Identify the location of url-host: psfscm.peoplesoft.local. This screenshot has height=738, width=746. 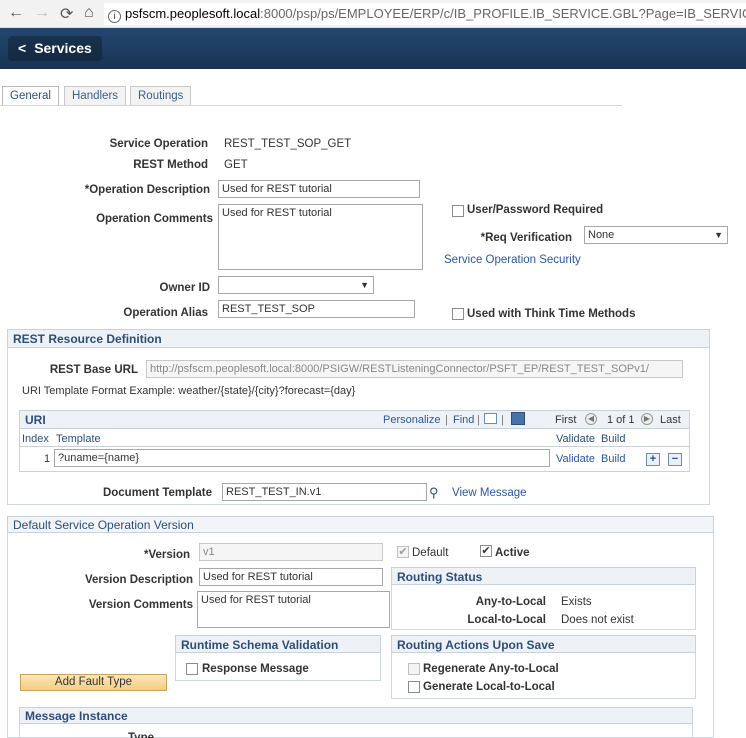
(193, 13).